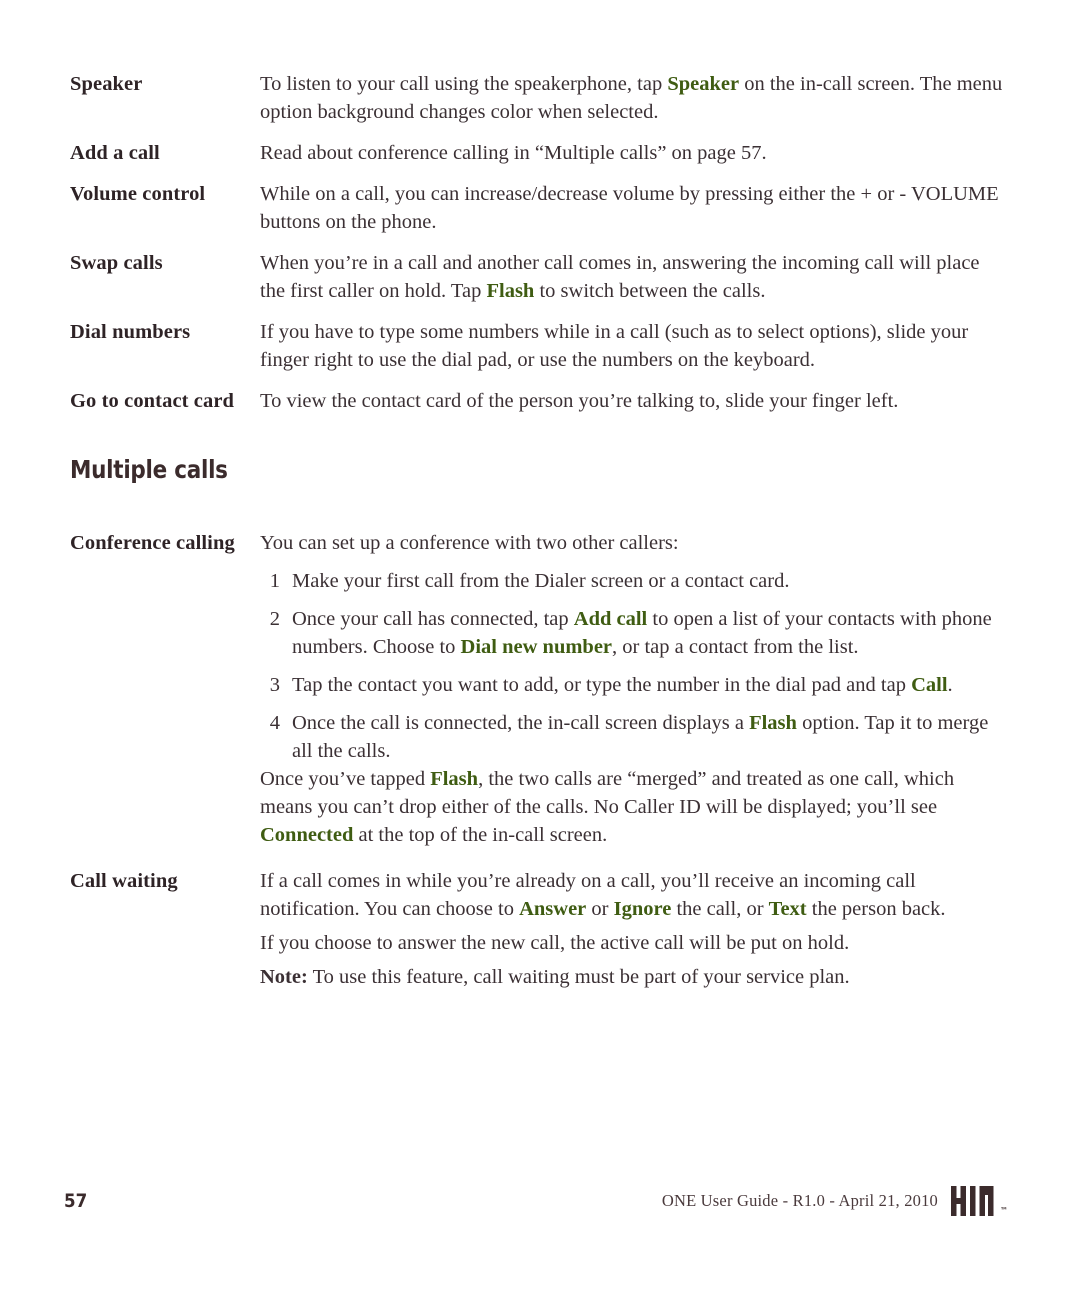  Describe the element at coordinates (115, 153) in the screenshot. I see `definition-label: Add a call` at that location.